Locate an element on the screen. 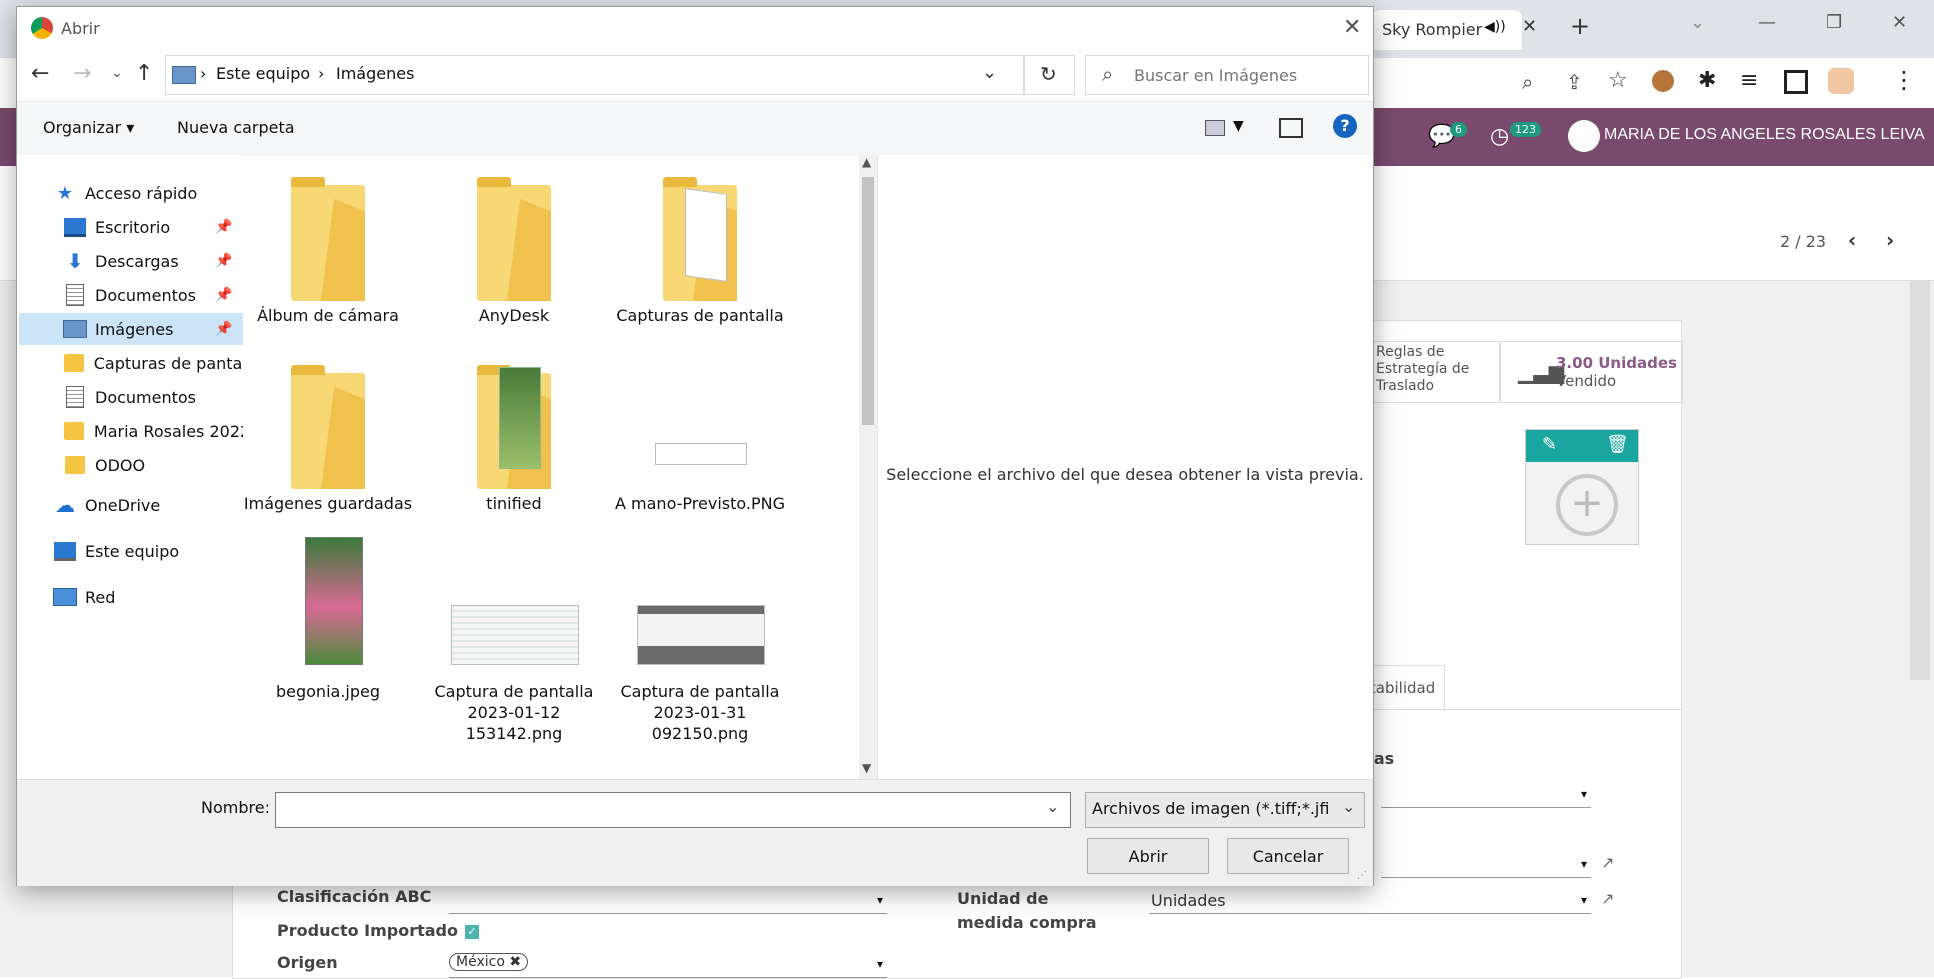 The height and width of the screenshot is (979, 1934). file-name: A mano-Previsto.PNG is located at coordinates (700, 503).